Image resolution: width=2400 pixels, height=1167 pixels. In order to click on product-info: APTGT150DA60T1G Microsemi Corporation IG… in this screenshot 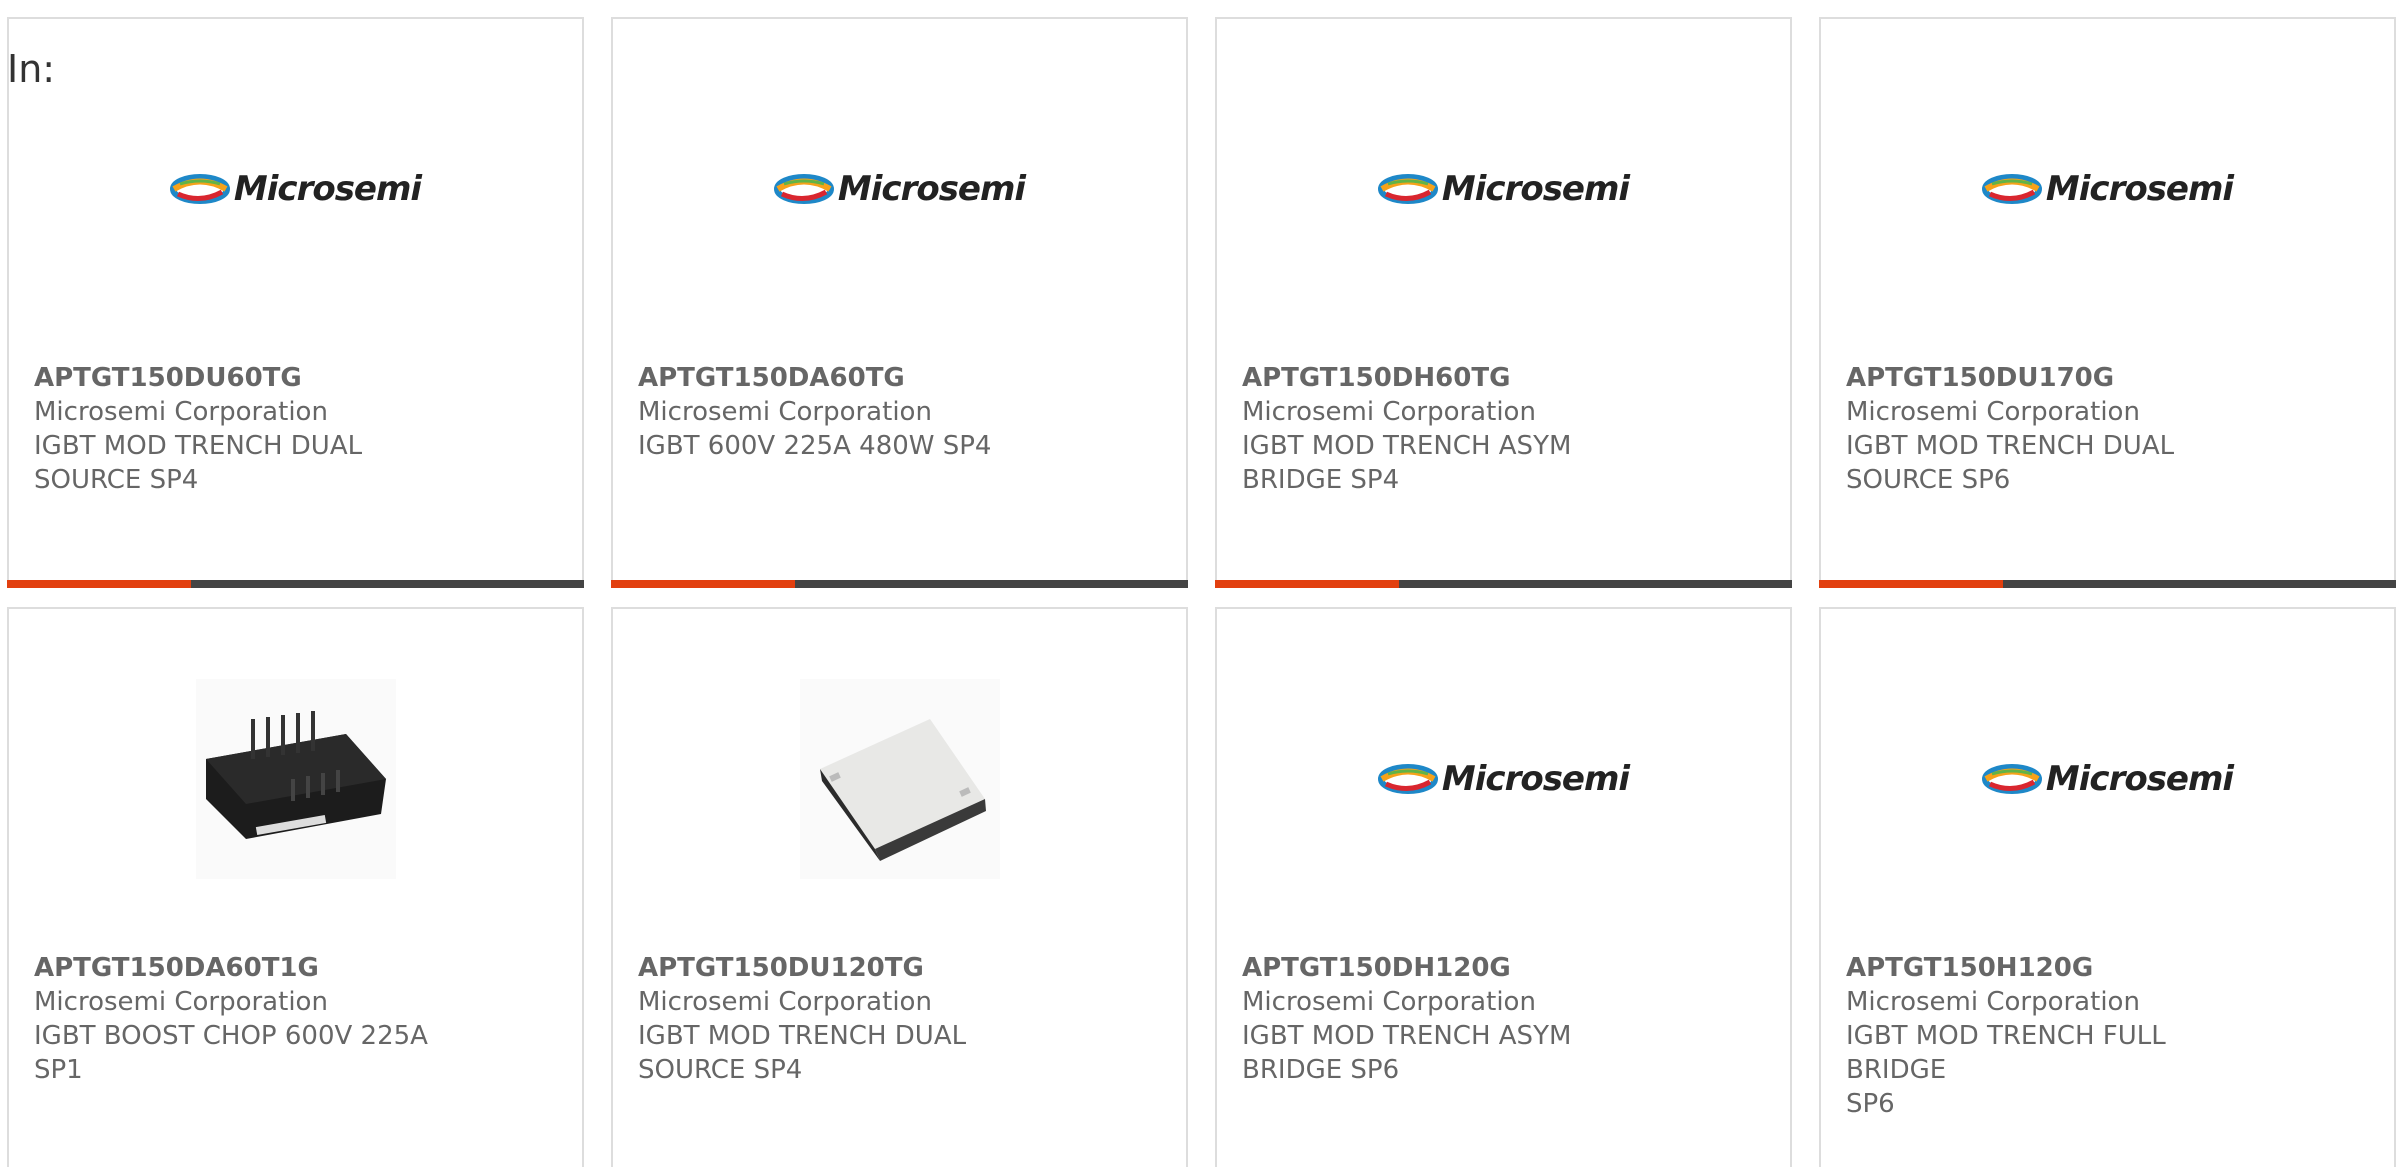, I will do `click(244, 1019)`.